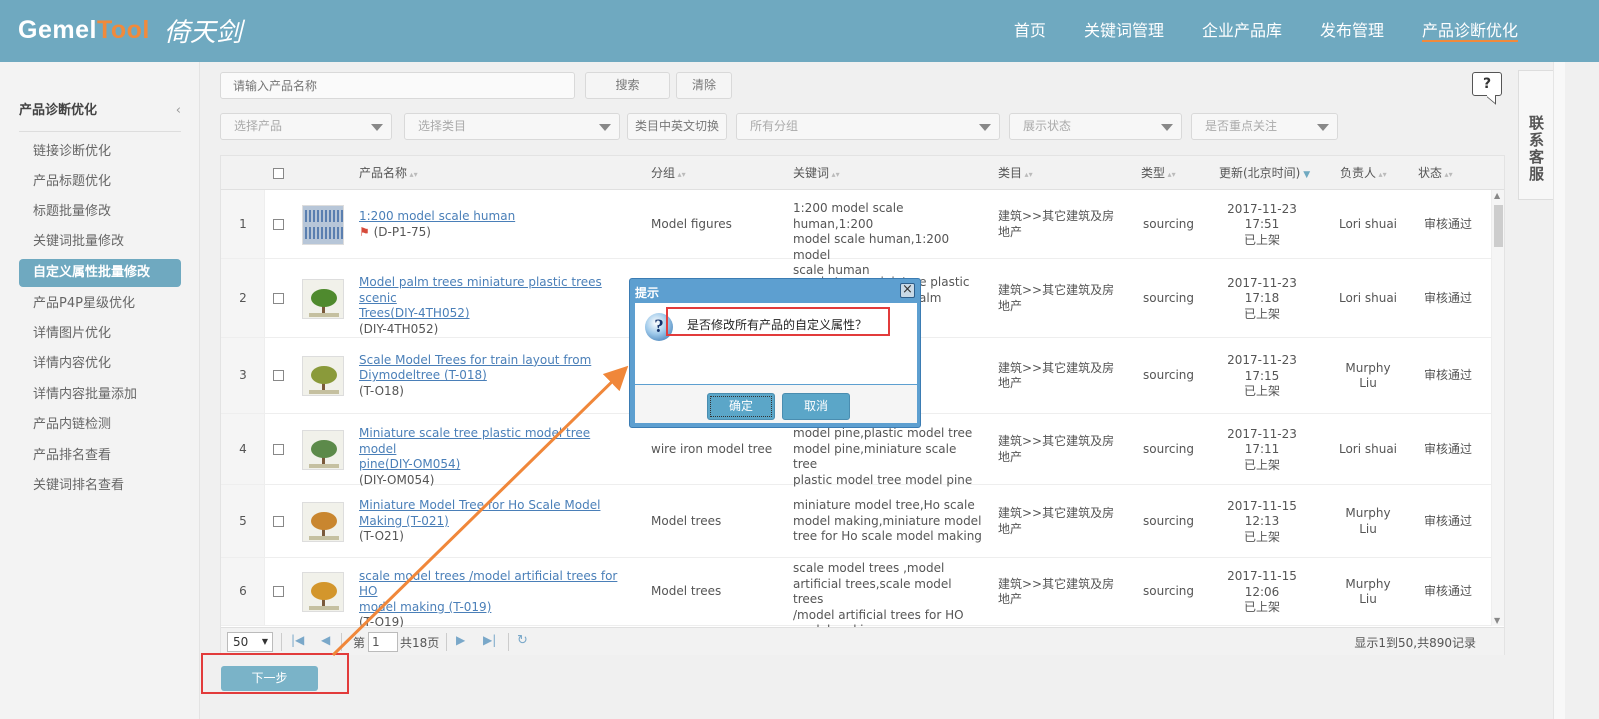 This screenshot has height=719, width=1599. I want to click on category-select: 选择类目, so click(512, 126).